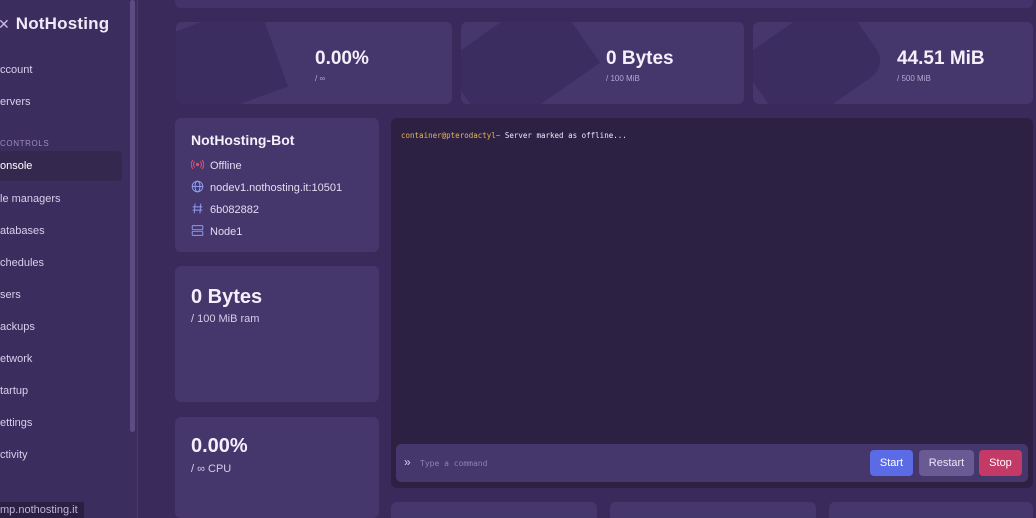 The height and width of the screenshot is (518, 1036). Describe the element at coordinates (25, 143) in the screenshot. I see `sidebar-section-label: CONTROLS` at that location.